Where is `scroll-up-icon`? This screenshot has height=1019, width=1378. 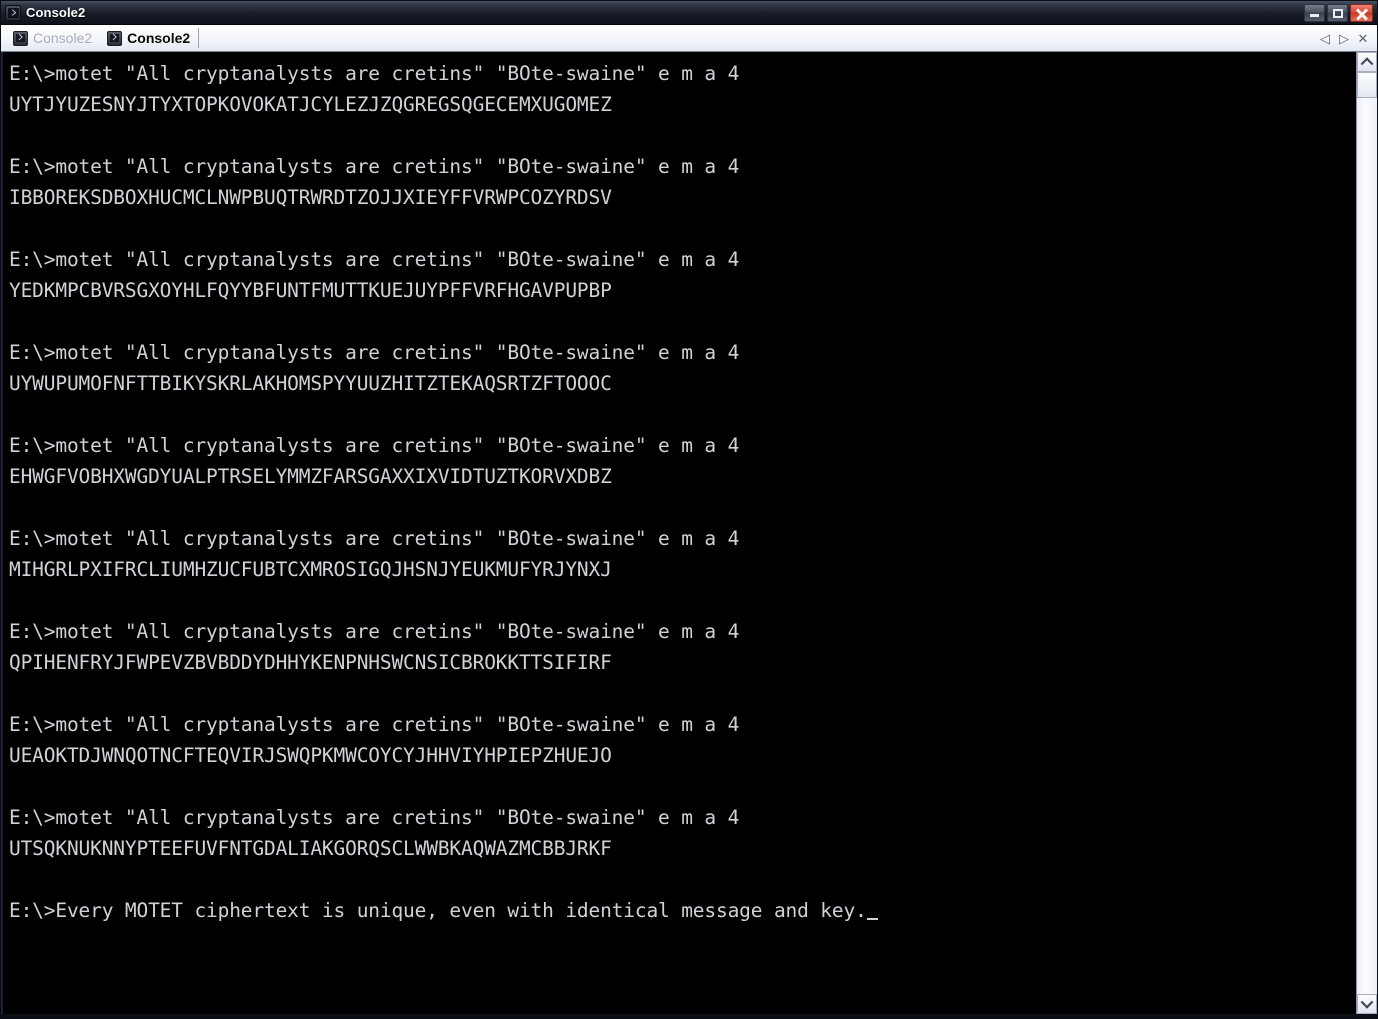
scroll-up-icon is located at coordinates (1367, 64).